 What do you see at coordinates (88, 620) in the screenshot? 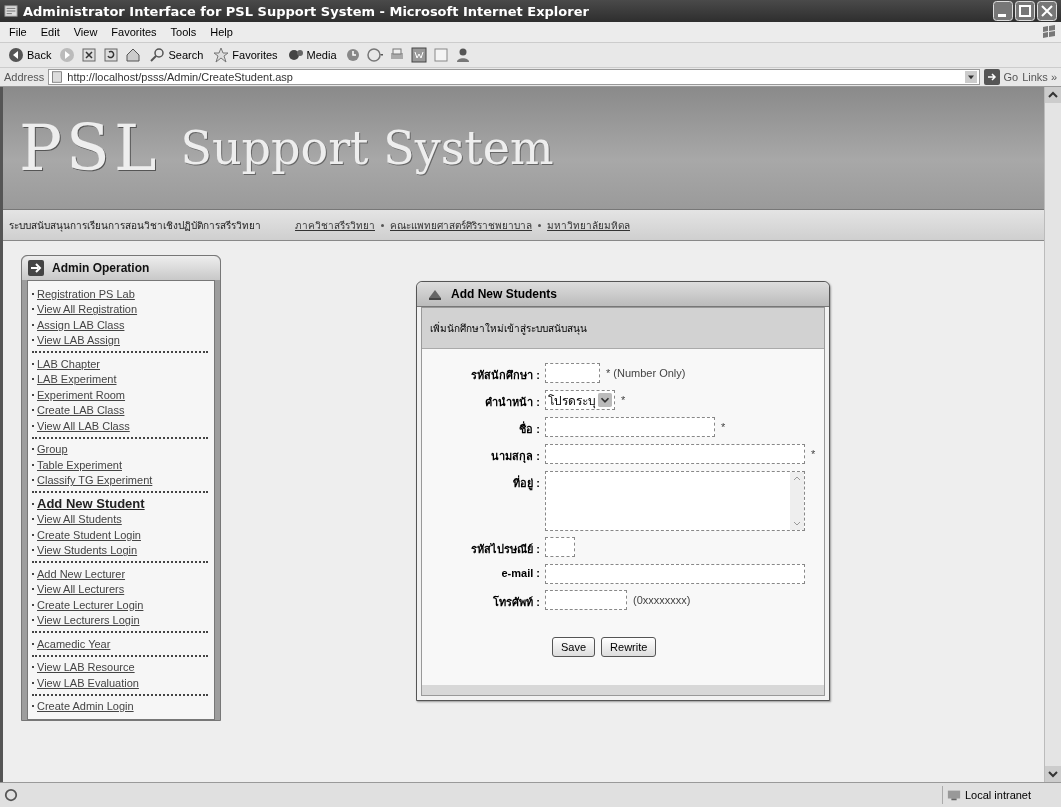
I see `sidebar-link: View Lecturers Login` at bounding box center [88, 620].